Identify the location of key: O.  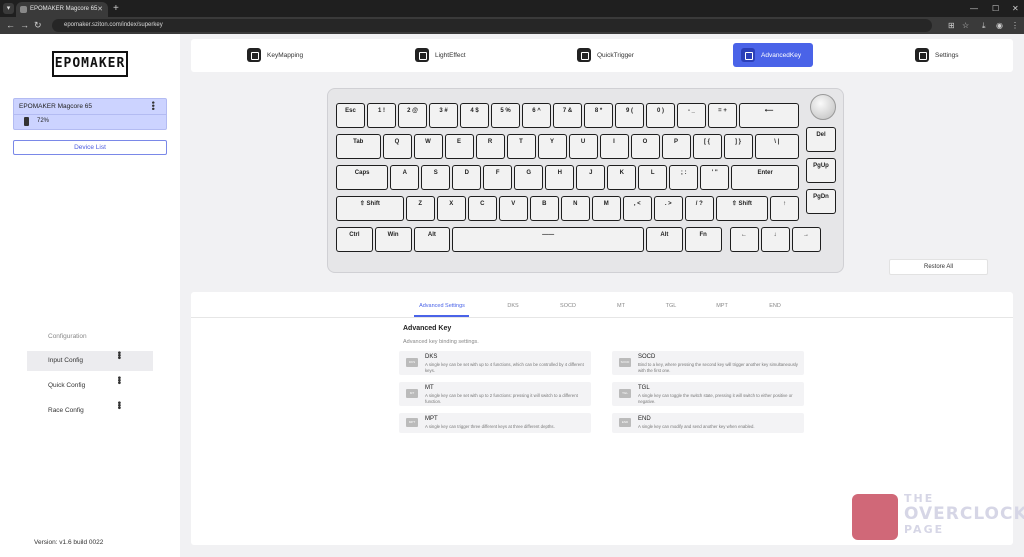
(645, 146).